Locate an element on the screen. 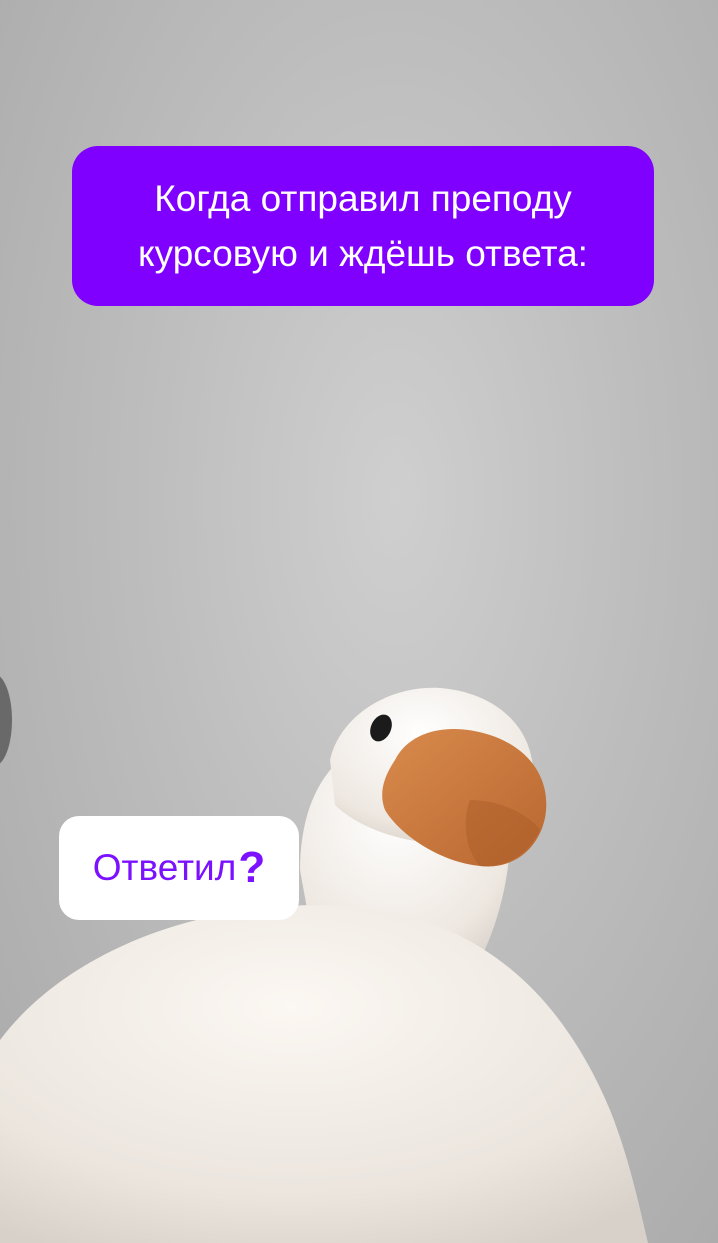 The image size is (718, 1243). caption-line-1: Когда отправил преподу is located at coordinates (363, 198).